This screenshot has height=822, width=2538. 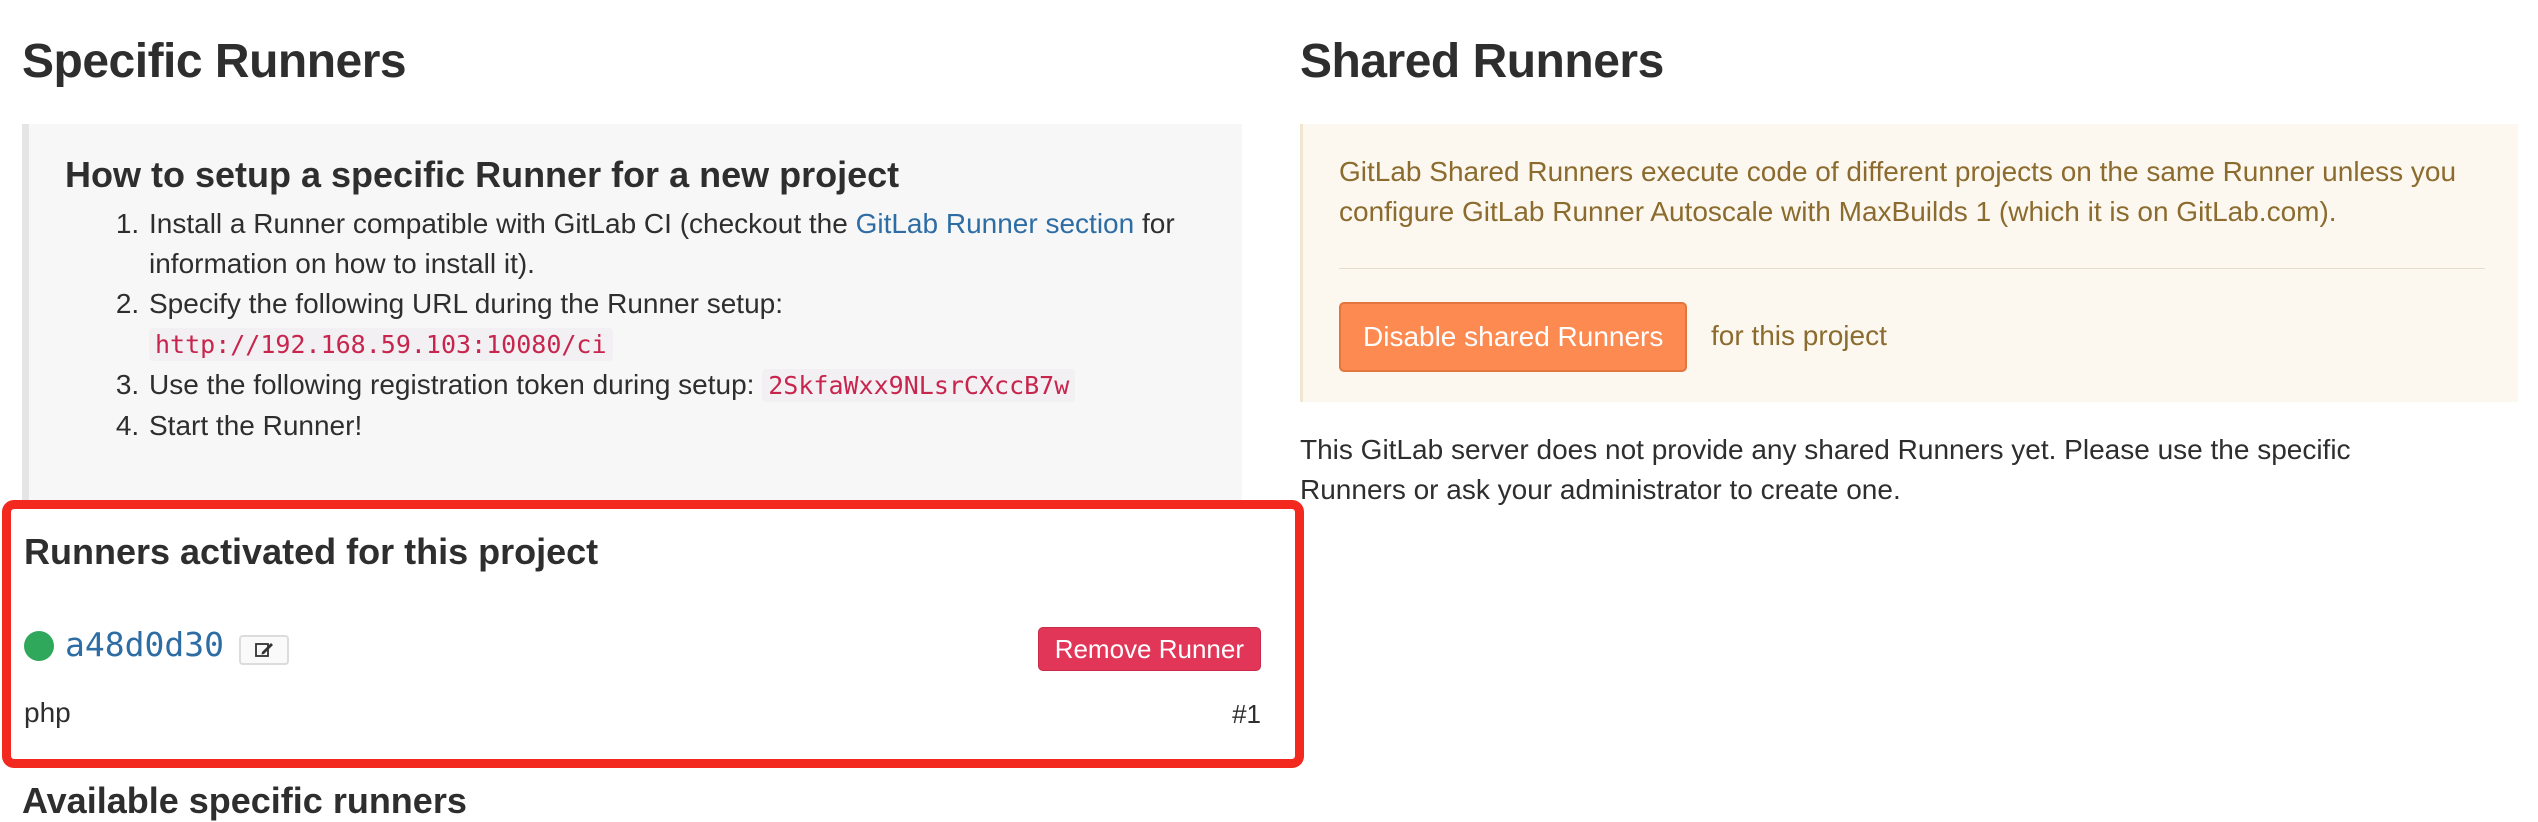 I want to click on edit-icon, so click(x=264, y=650).